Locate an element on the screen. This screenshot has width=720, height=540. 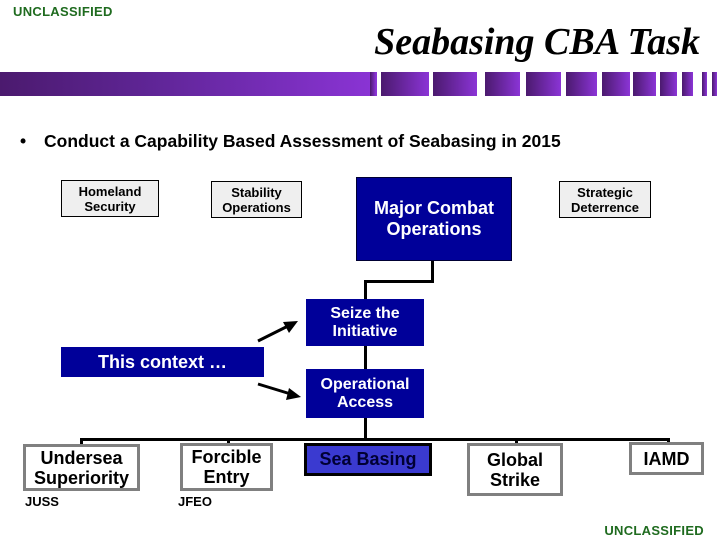
box-label-line: Strike is located at coordinates (514, 479).